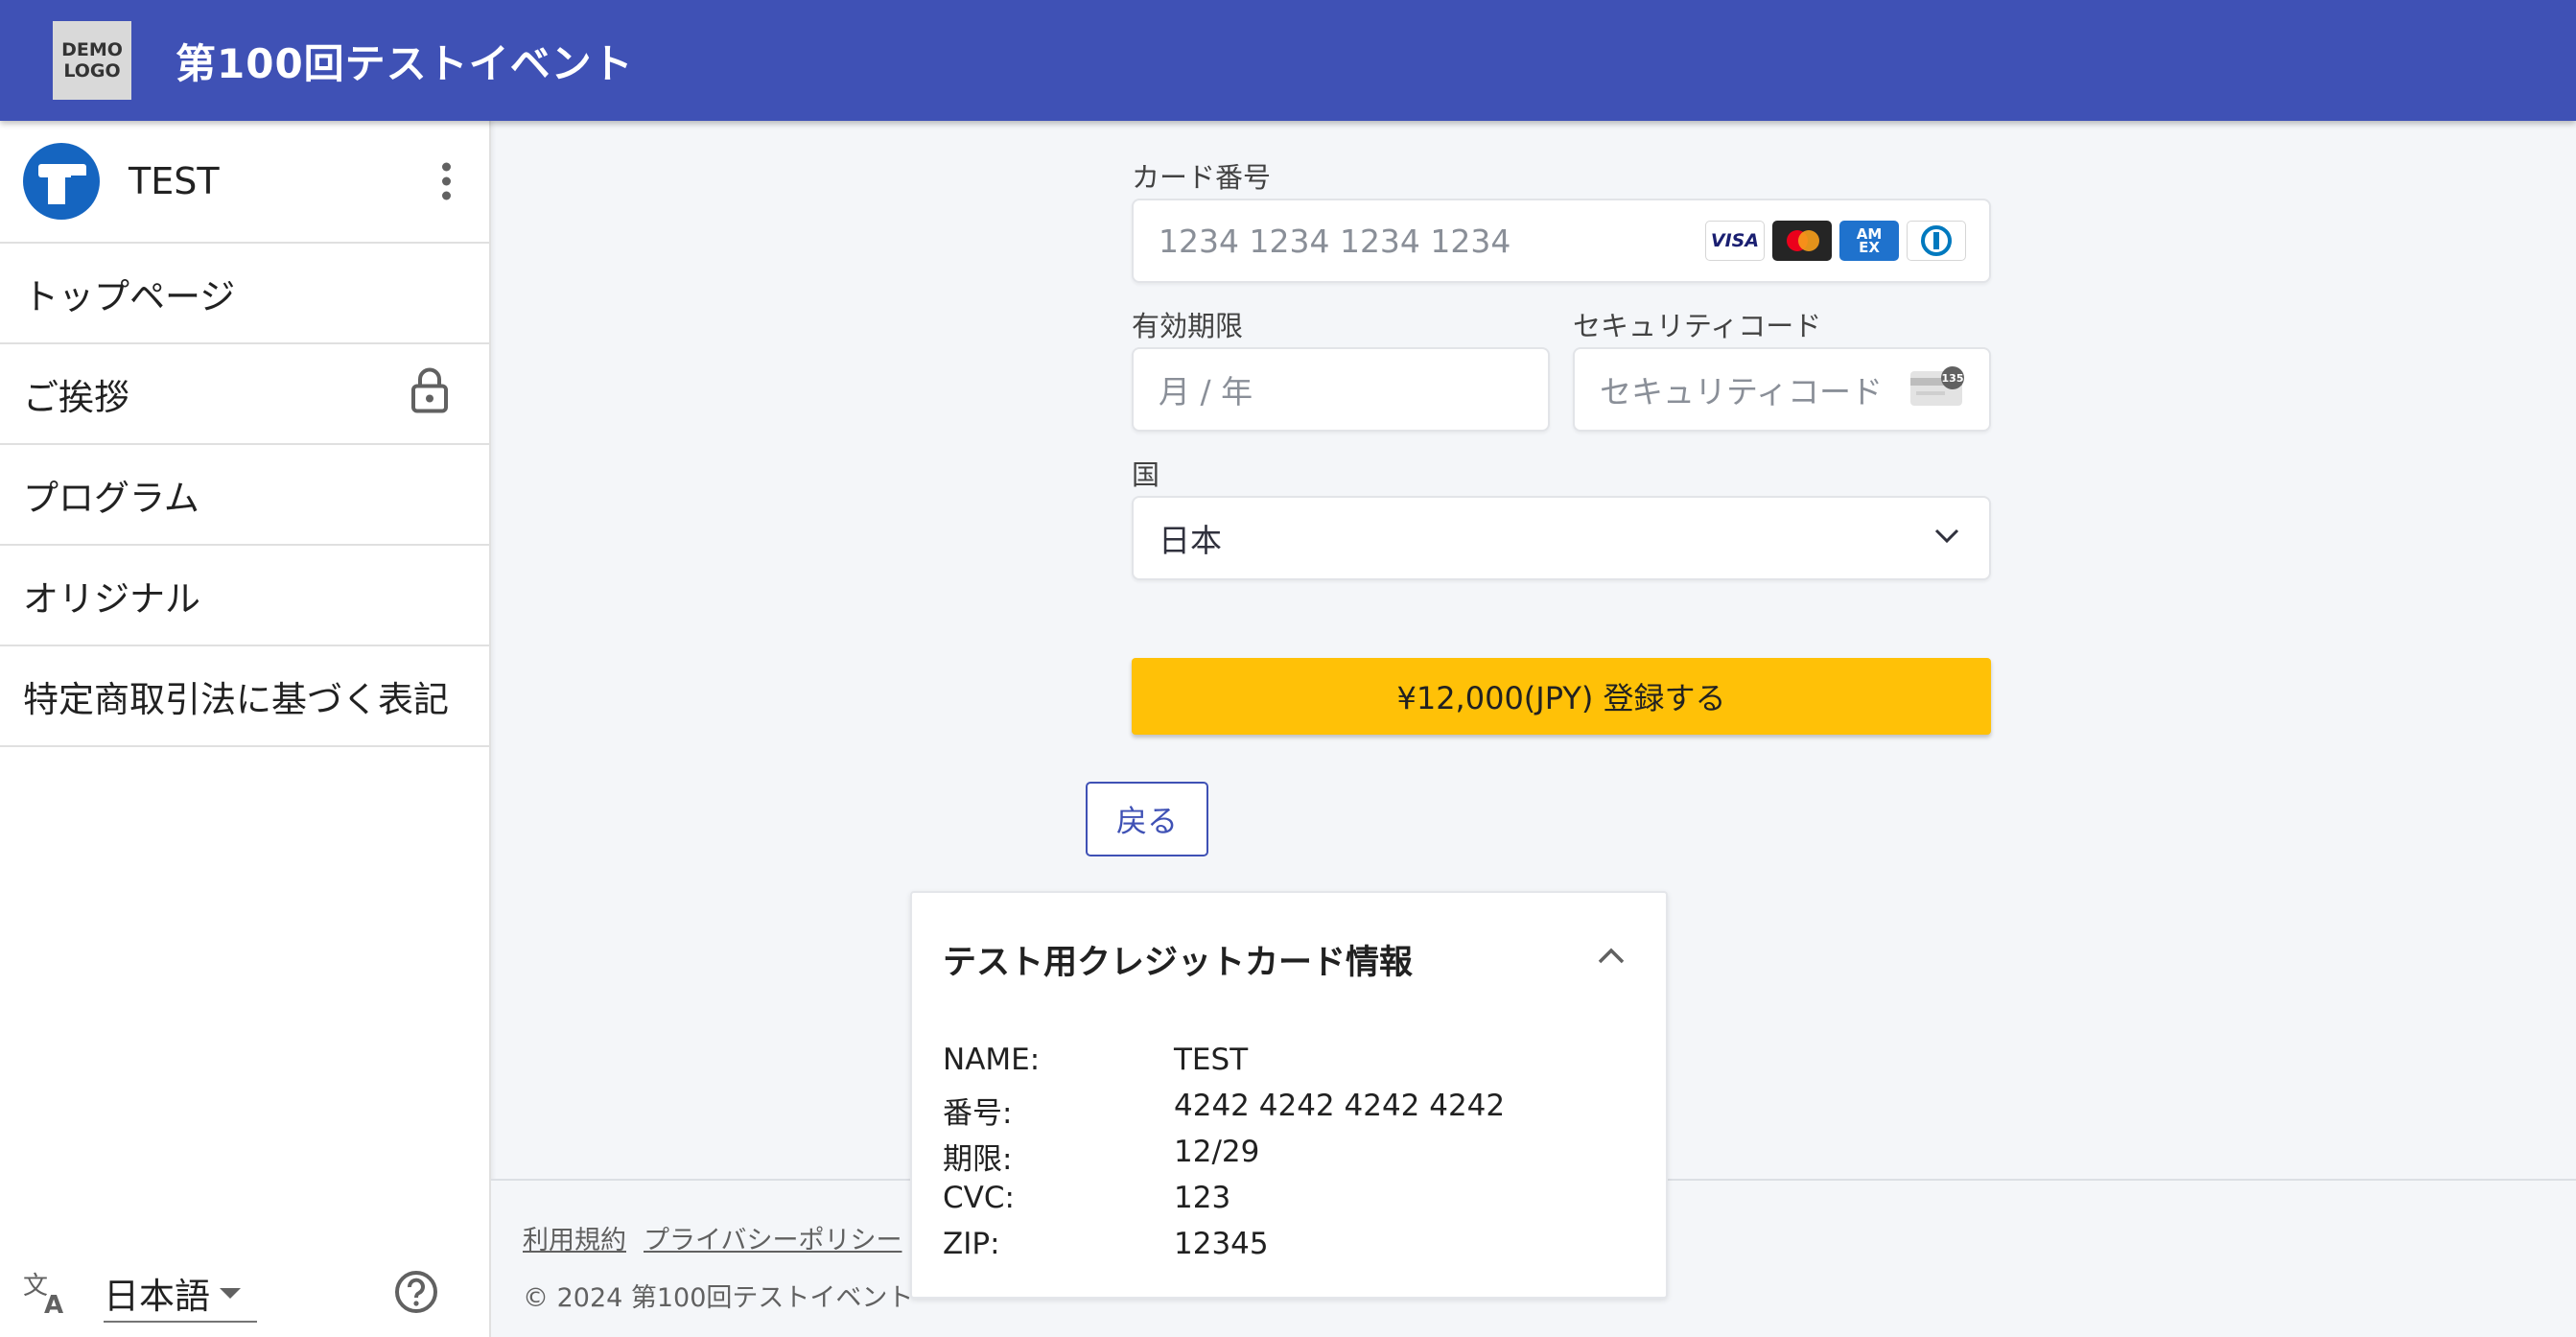 The width and height of the screenshot is (2576, 1337). Describe the element at coordinates (1742, 391) in the screenshot. I see `cvc-placeholder: セキュリティコード` at that location.